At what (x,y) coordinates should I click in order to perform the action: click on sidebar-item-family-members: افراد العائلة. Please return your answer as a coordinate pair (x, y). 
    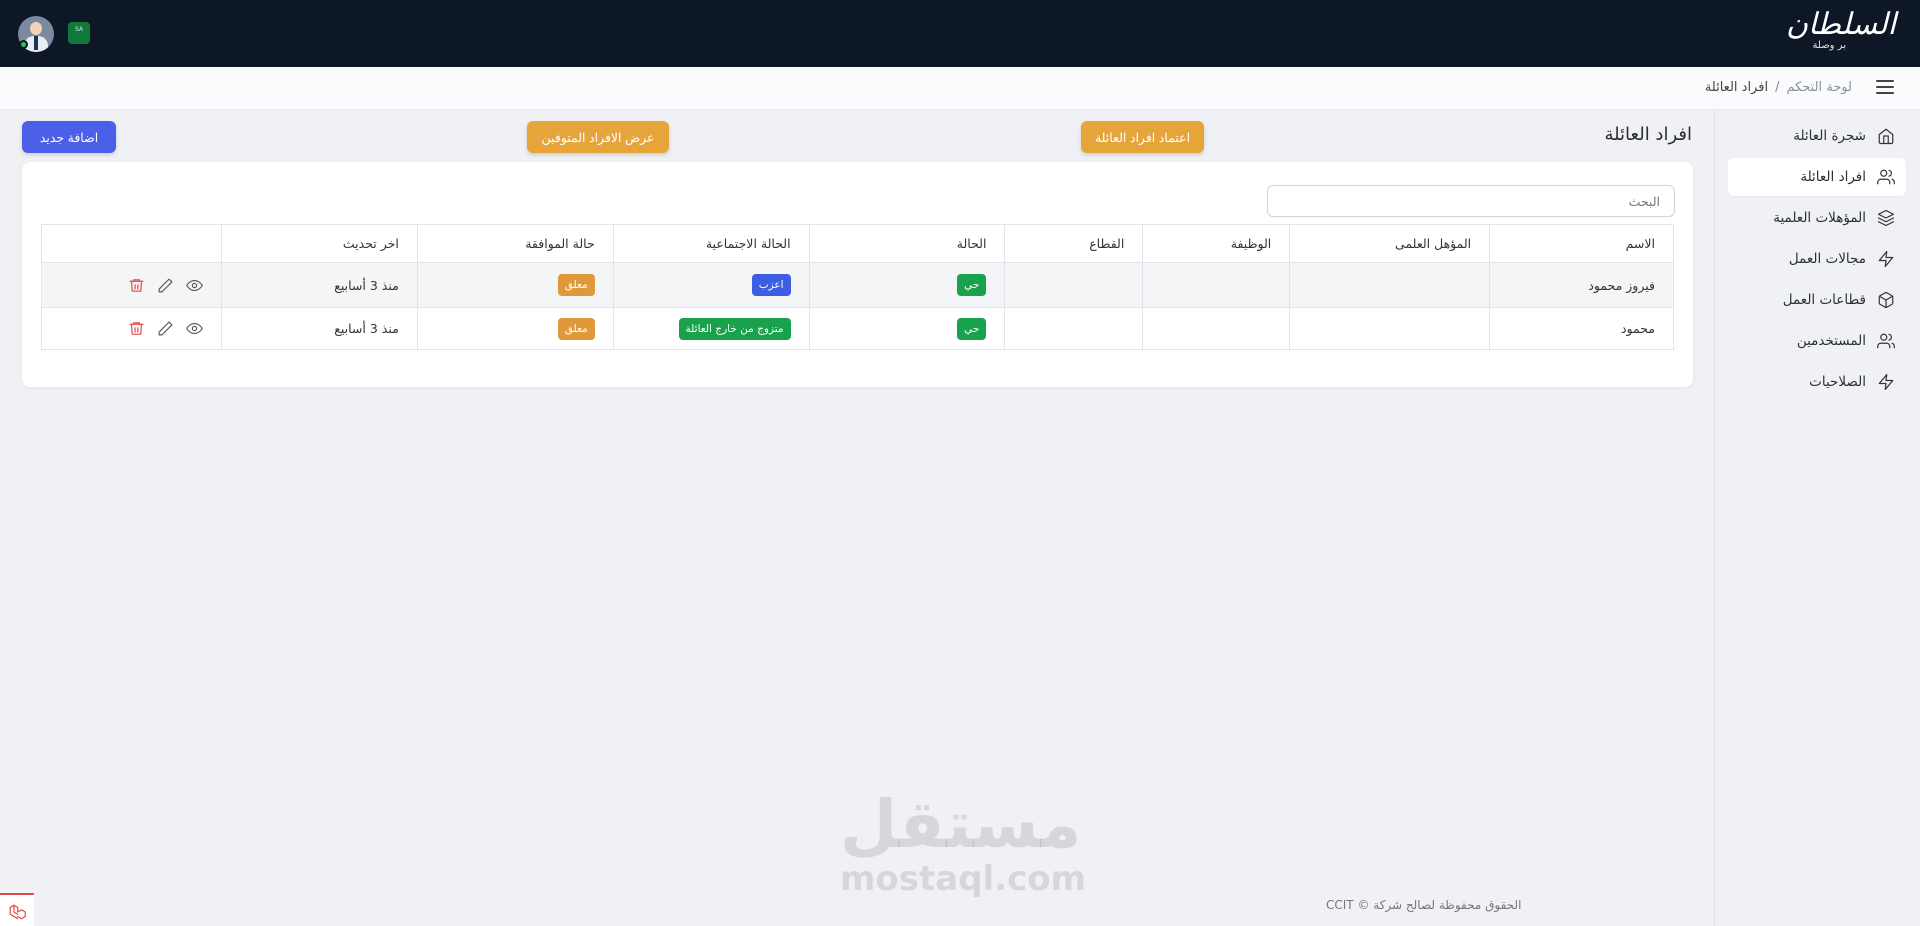
    Looking at the image, I should click on (1817, 177).